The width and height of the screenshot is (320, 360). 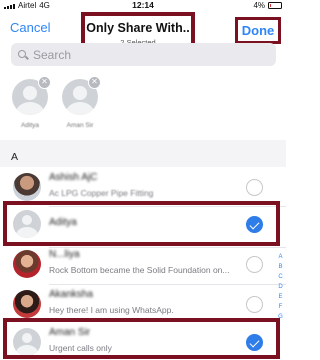 What do you see at coordinates (80, 348) in the screenshot?
I see `contact-status: Urgent calls only` at bounding box center [80, 348].